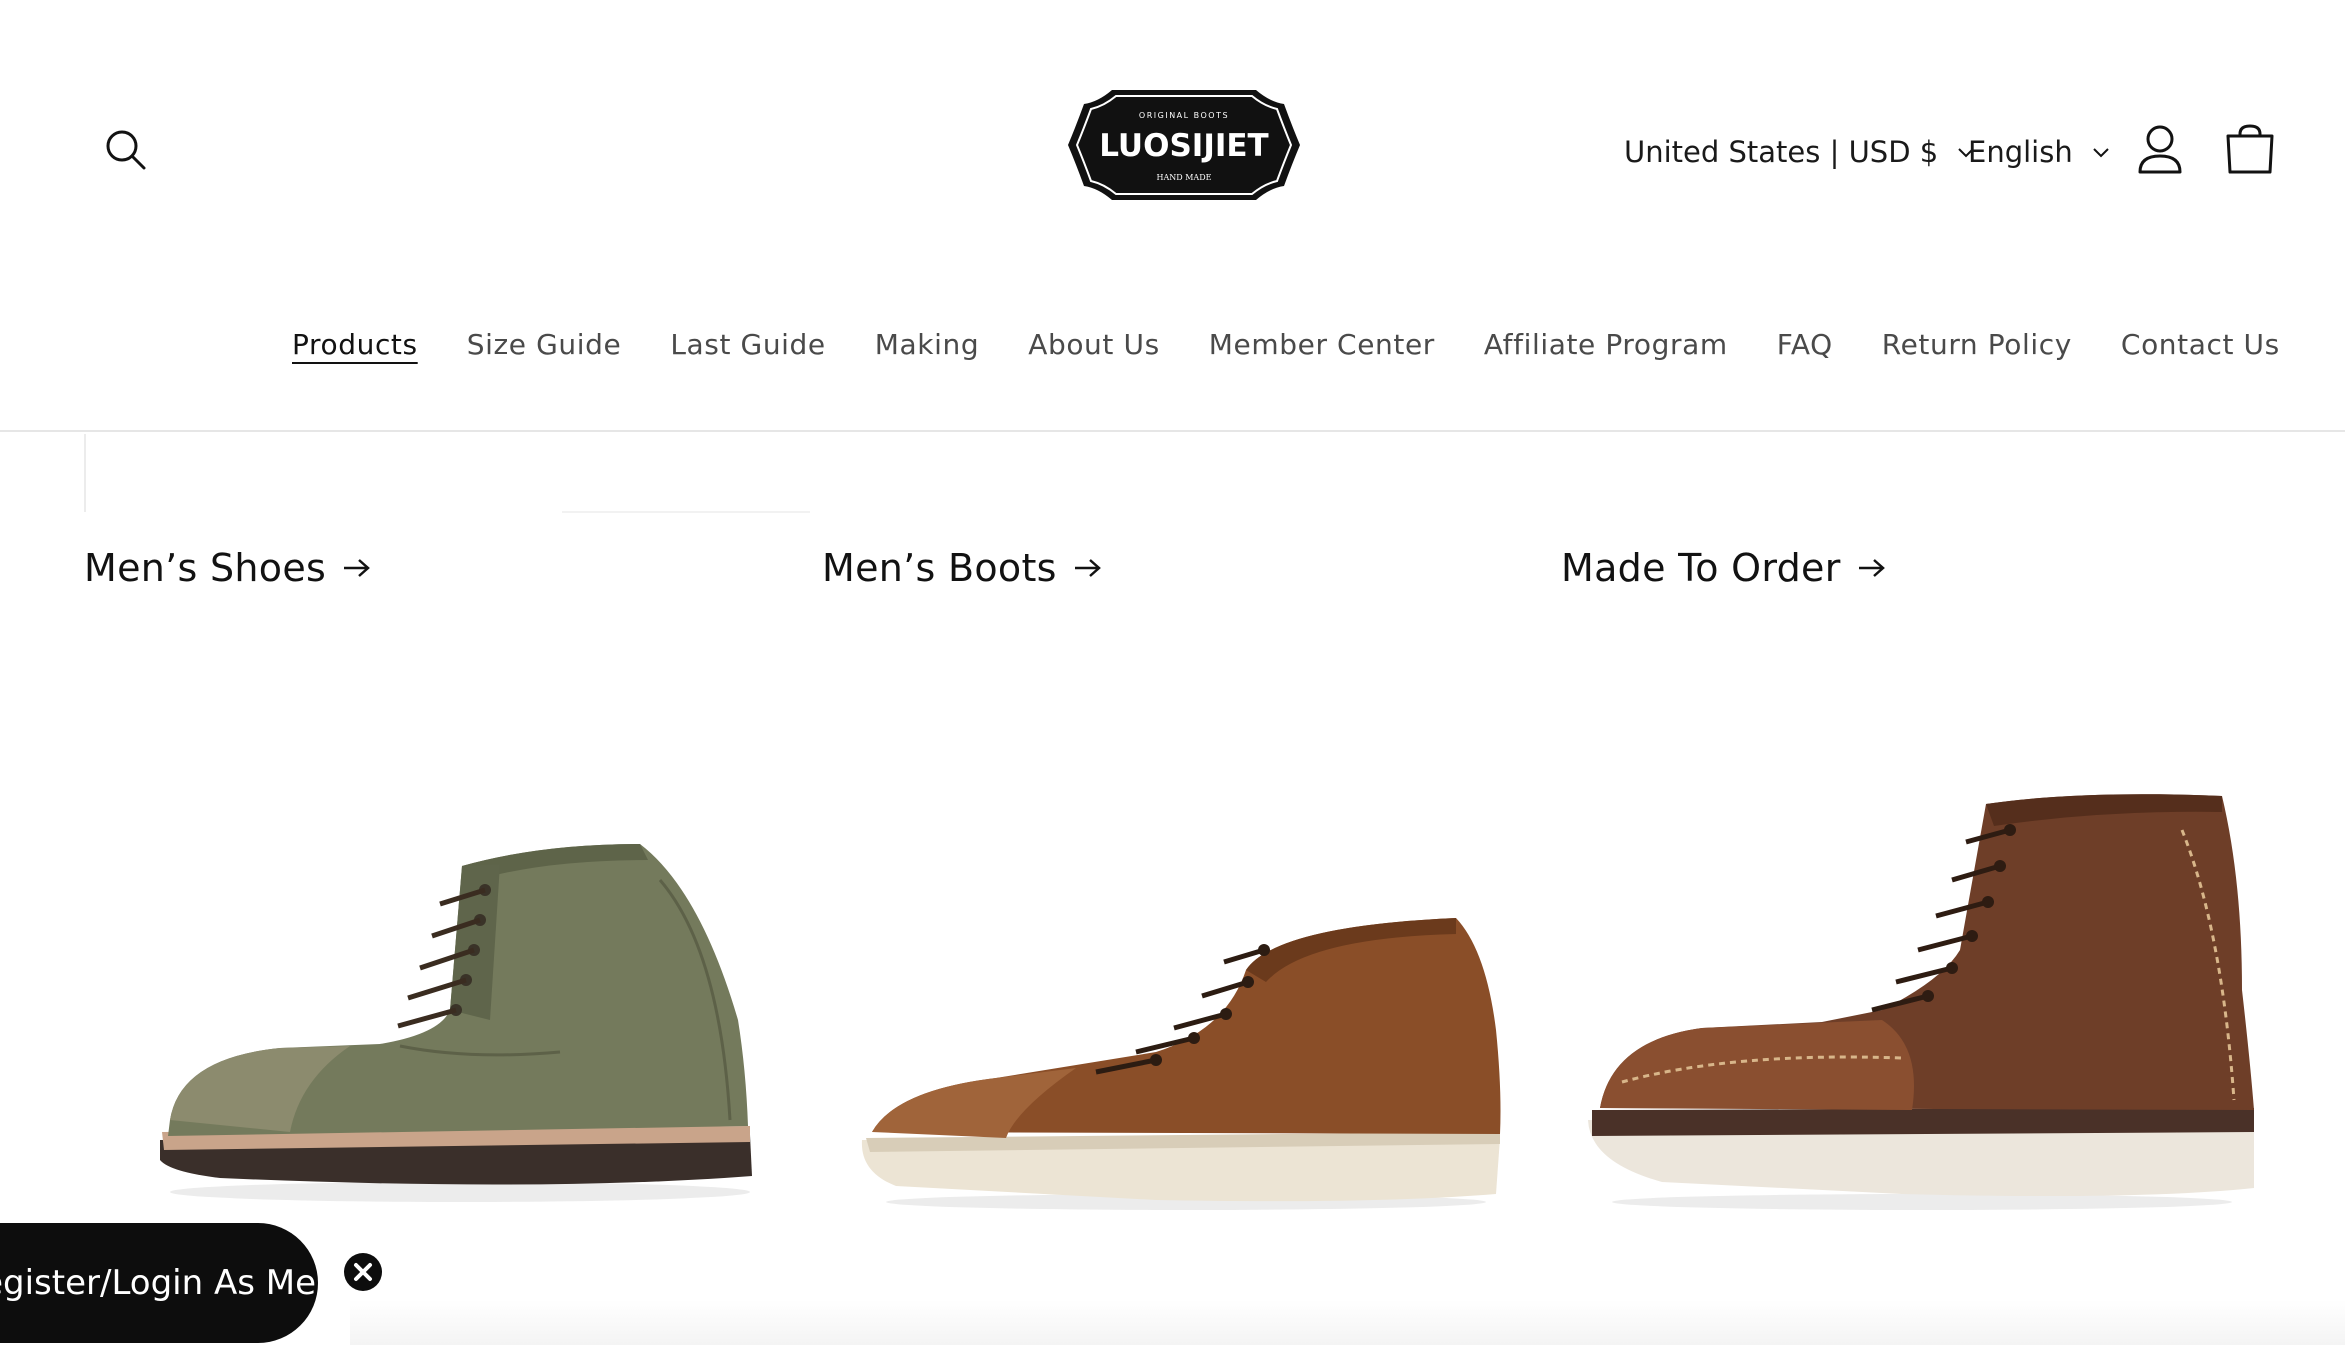 The height and width of the screenshot is (1345, 2345). I want to click on search-icon, so click(126, 150).